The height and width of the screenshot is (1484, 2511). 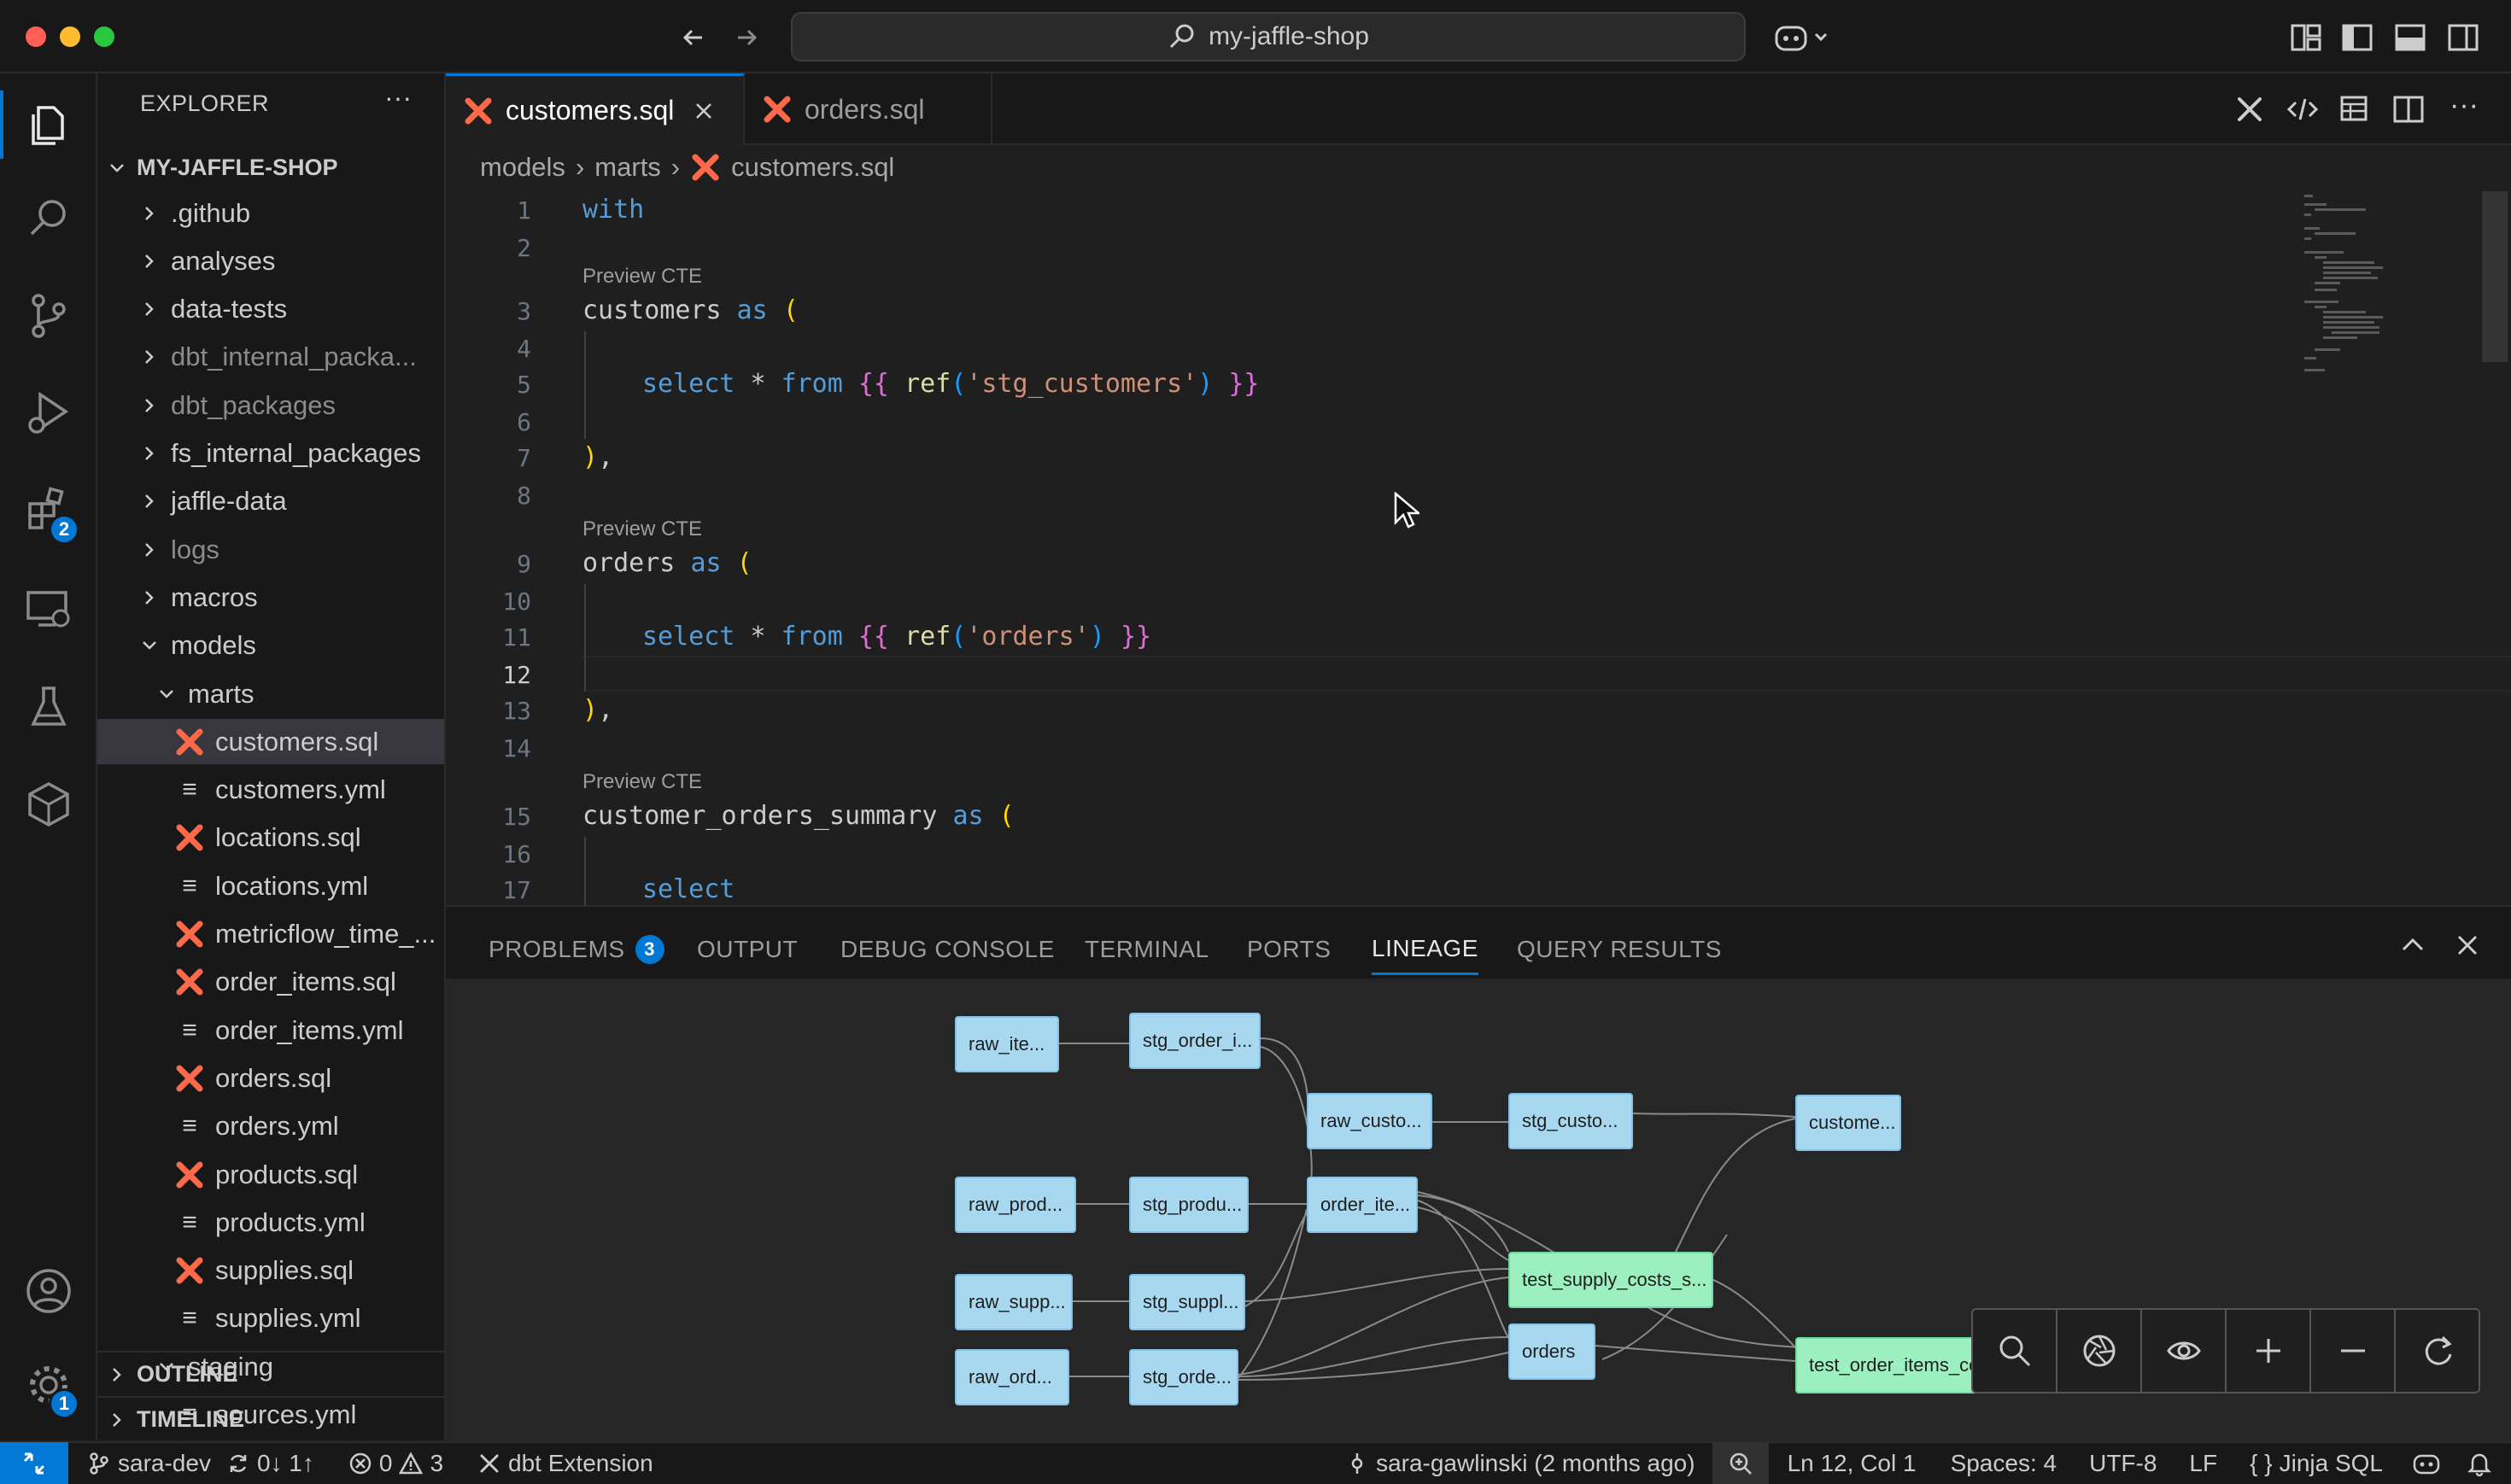 I want to click on tab-orders-sql: orders.sql, so click(x=868, y=109).